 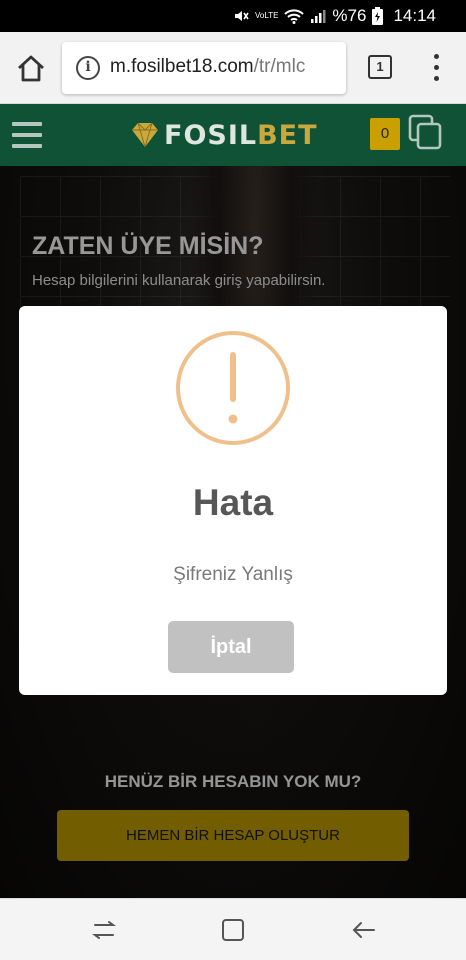 I want to click on hamburger-menu-icon, so click(x=27, y=135).